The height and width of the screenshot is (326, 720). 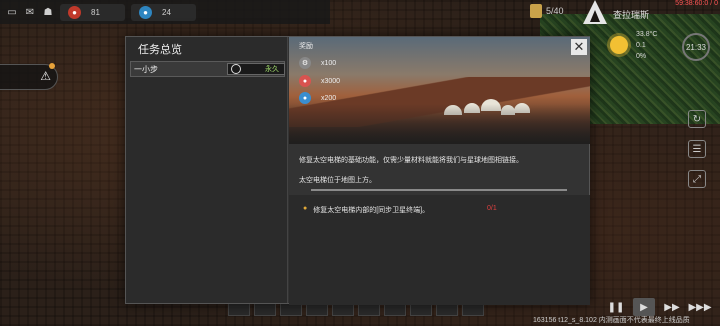 What do you see at coordinates (641, 56) in the screenshot?
I see `rain: 0%` at bounding box center [641, 56].